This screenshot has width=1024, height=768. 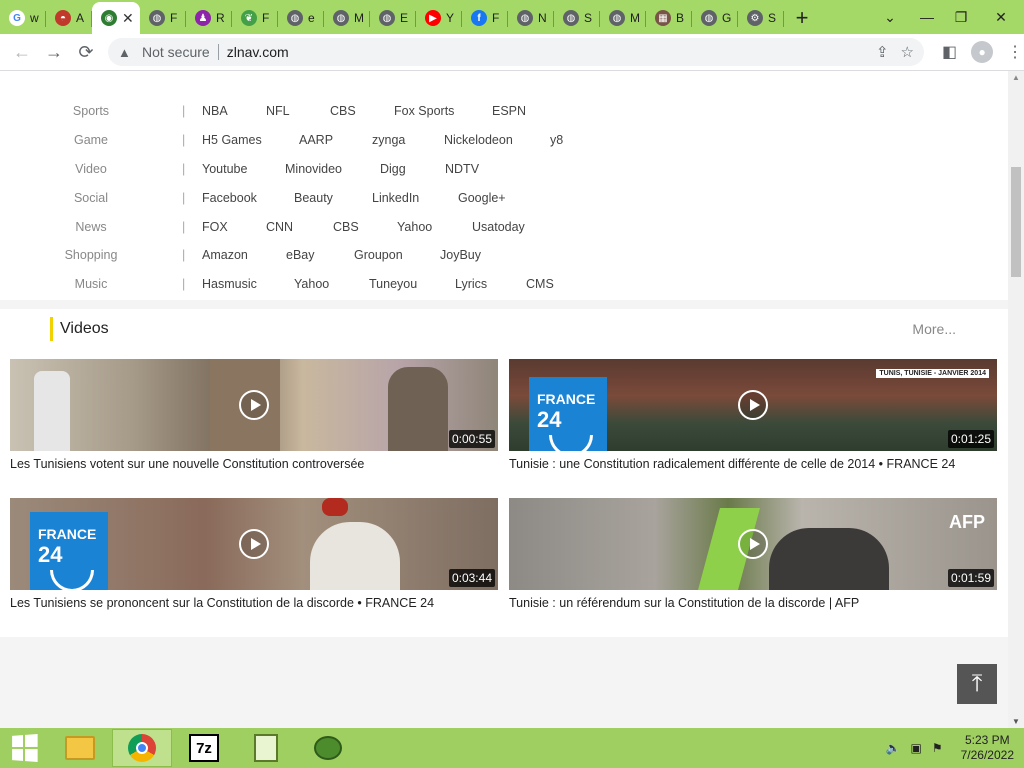 I want to click on url-text: zlnav.com, so click(x=258, y=52).